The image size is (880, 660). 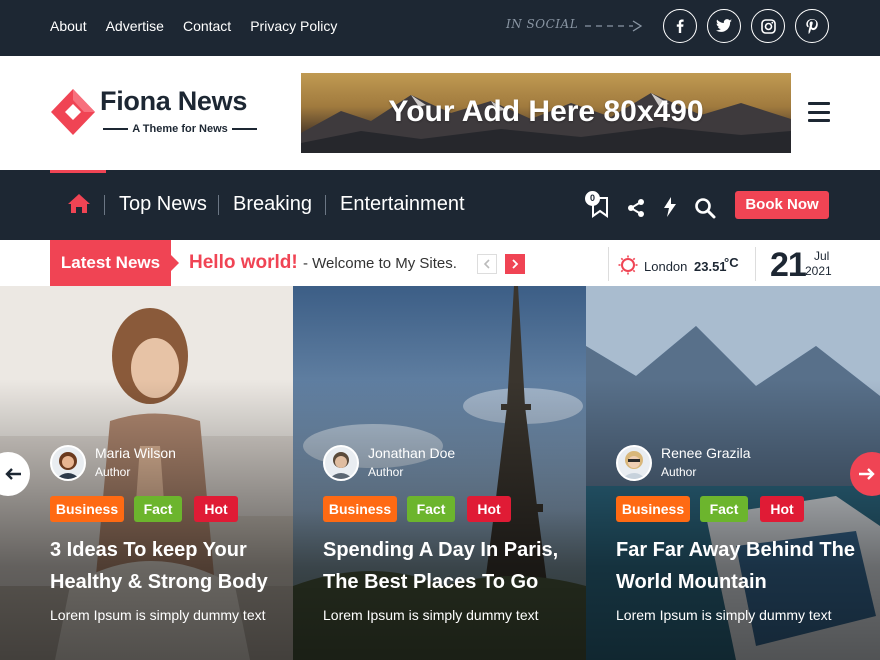 What do you see at coordinates (666, 266) in the screenshot?
I see `weather-city: London` at bounding box center [666, 266].